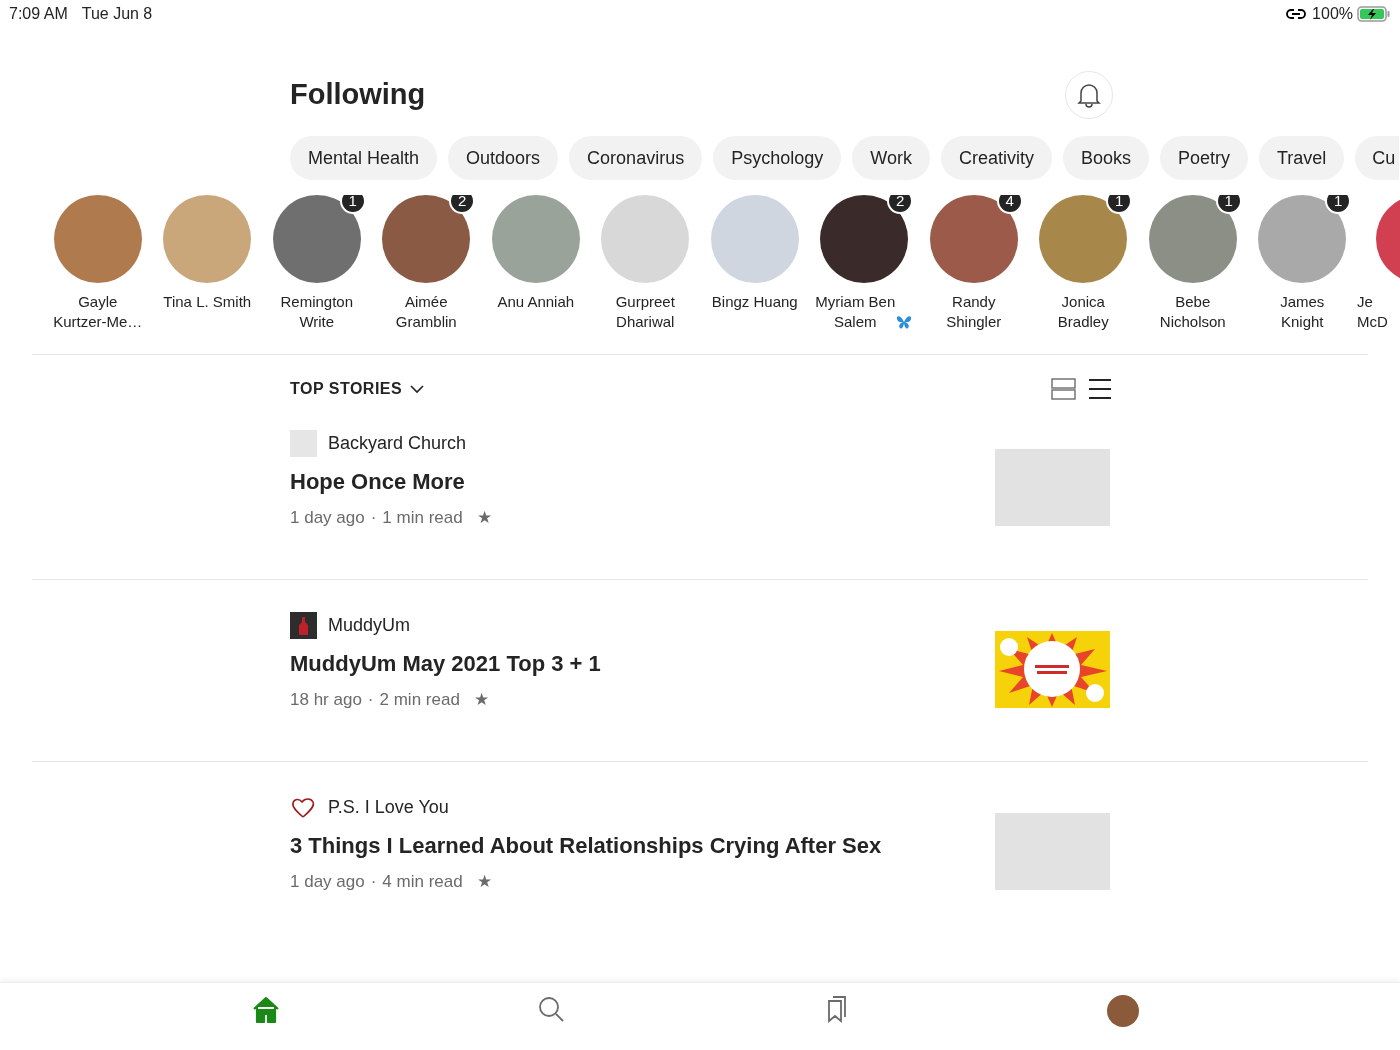  I want to click on author-name: Anu Anniah, so click(536, 302).